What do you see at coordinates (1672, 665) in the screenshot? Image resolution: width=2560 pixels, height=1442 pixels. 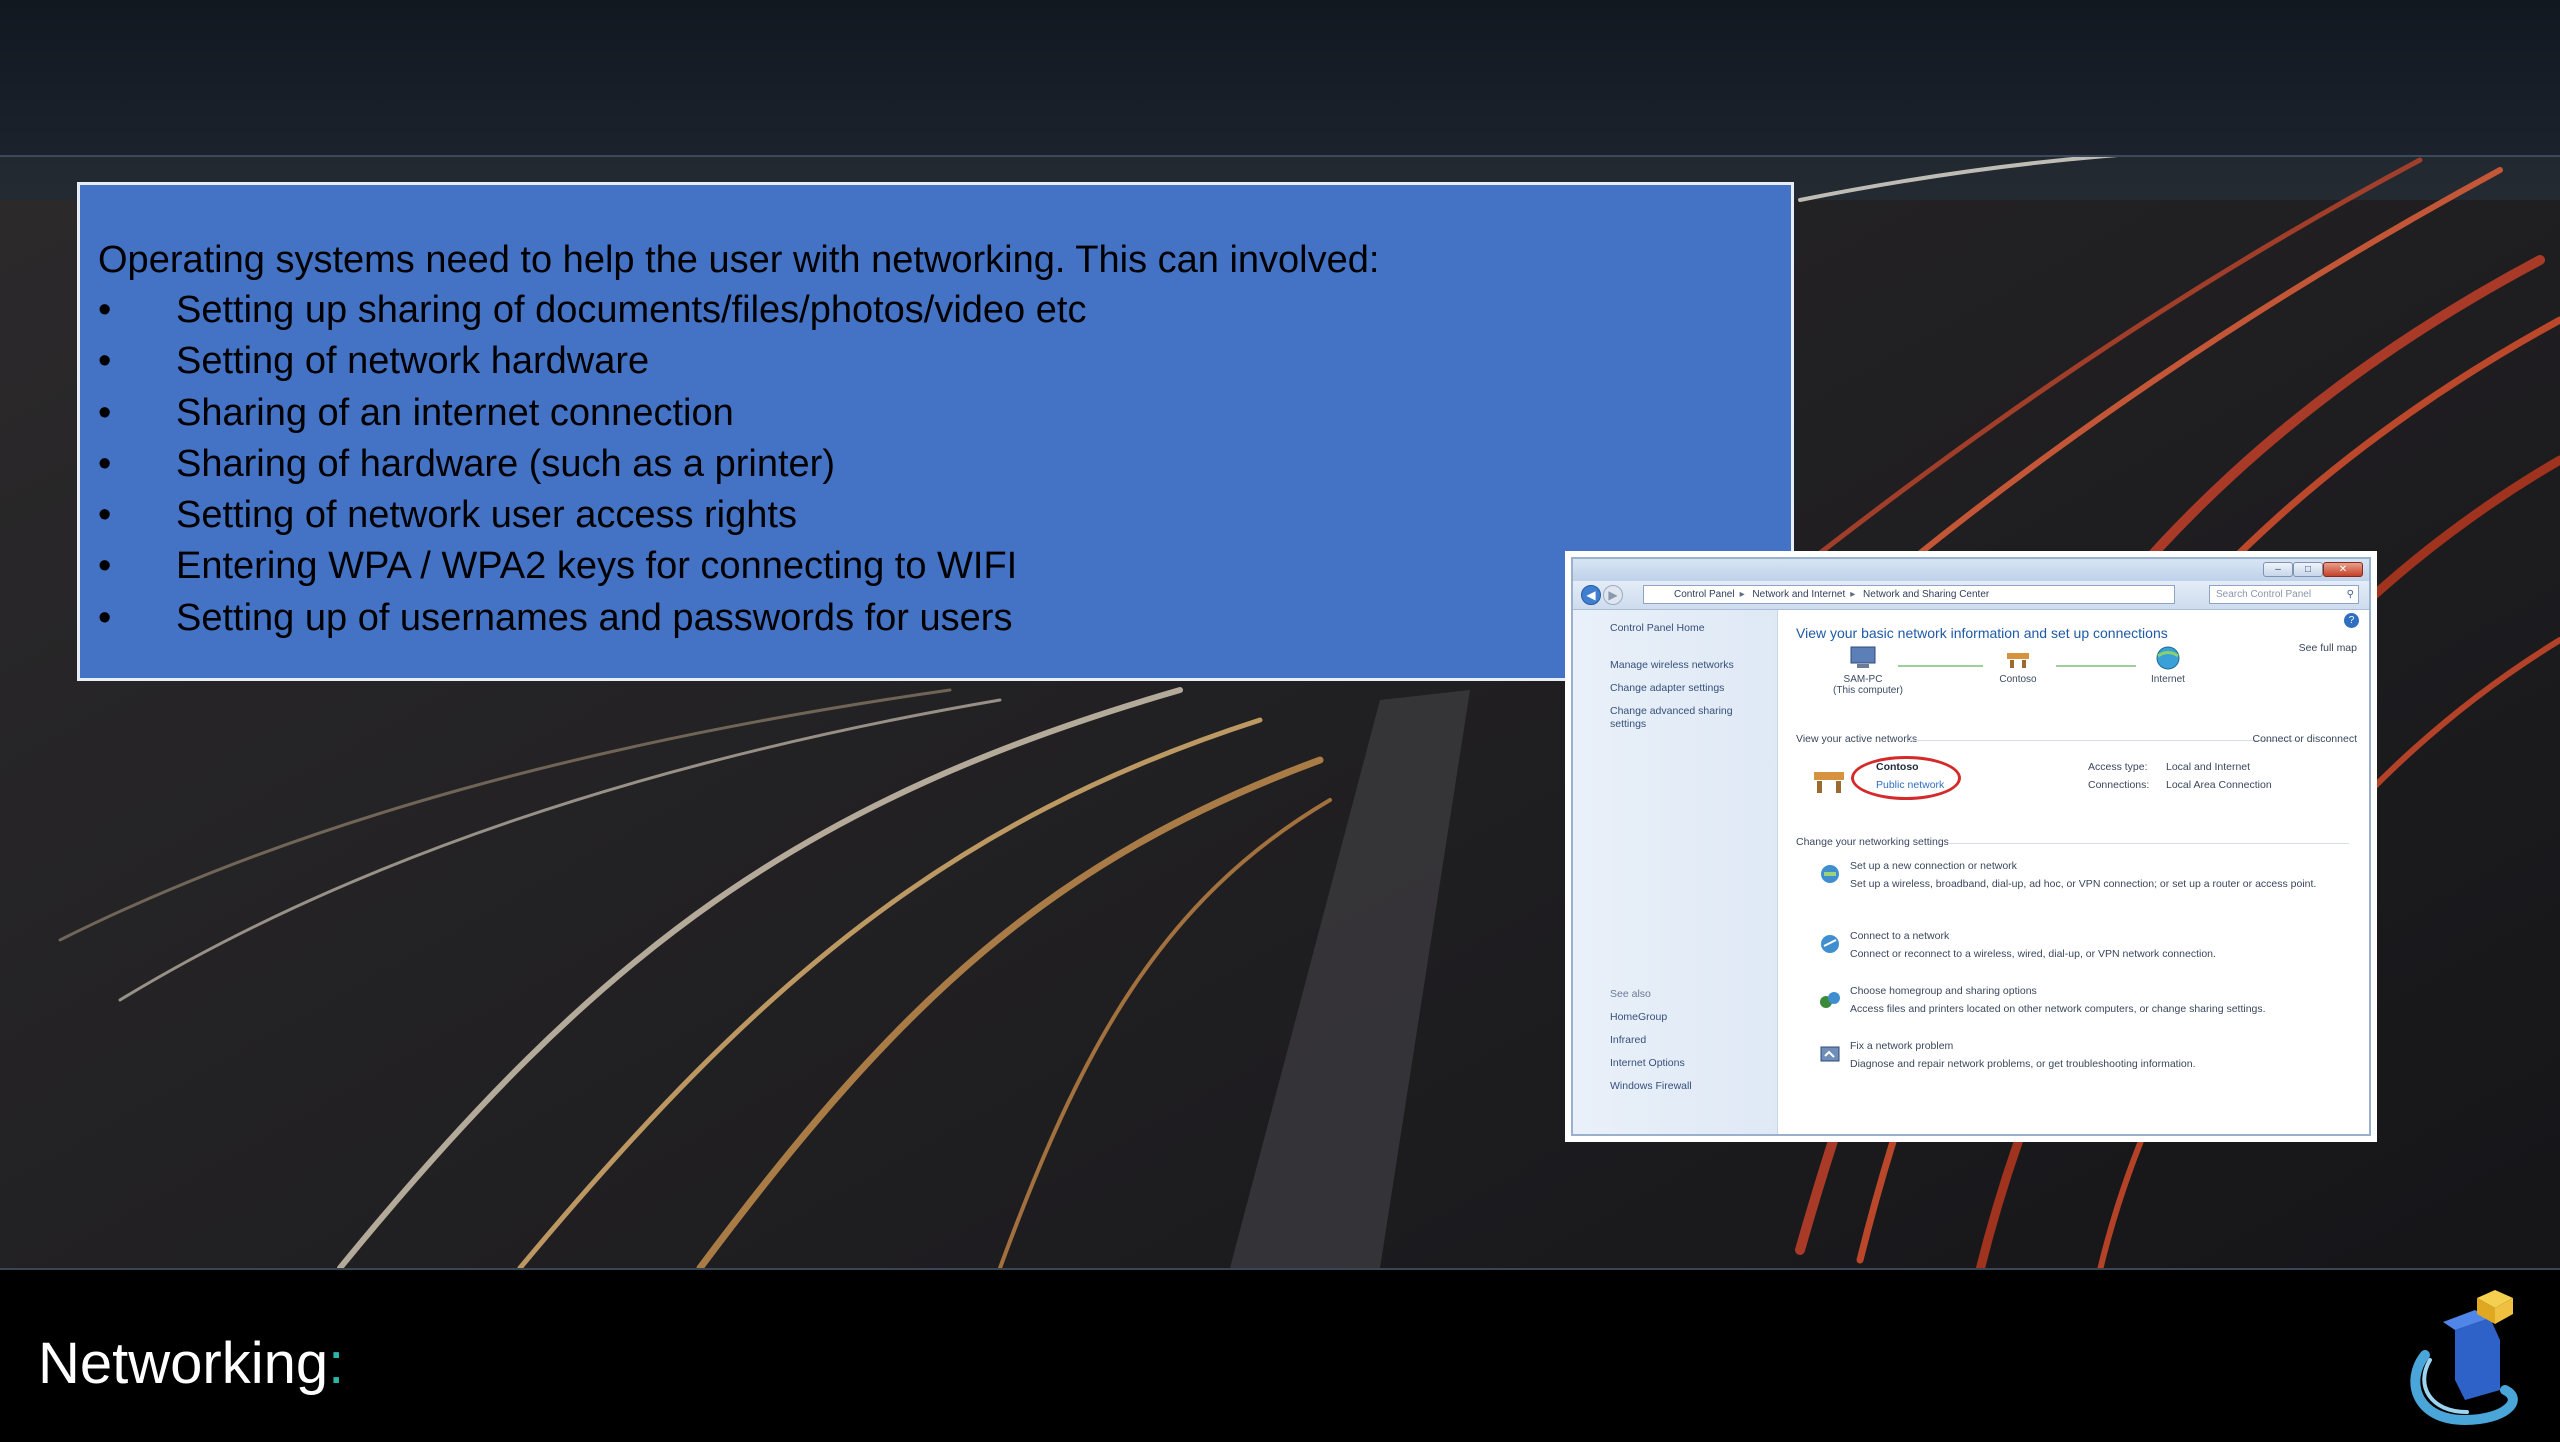 I see `sidebar-item-manage-wireless: Manage wireless networks` at bounding box center [1672, 665].